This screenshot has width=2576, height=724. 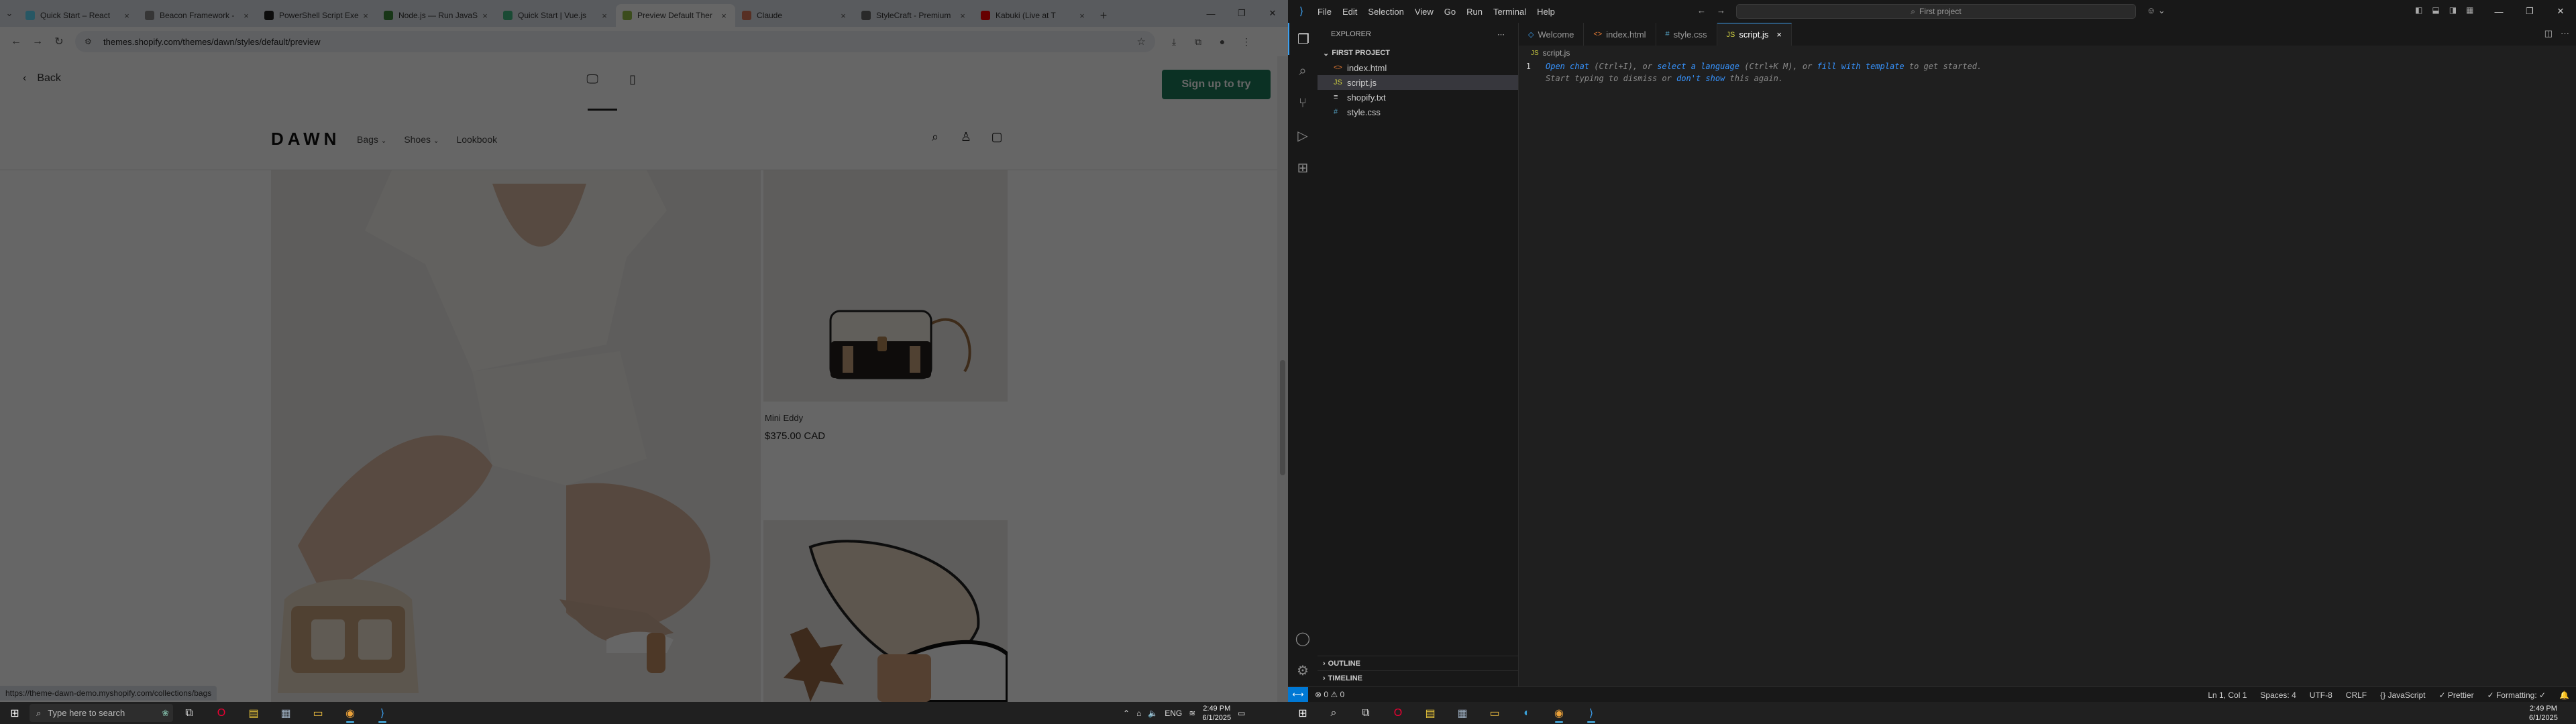 What do you see at coordinates (2498, 11) in the screenshot?
I see `minimize-button: —` at bounding box center [2498, 11].